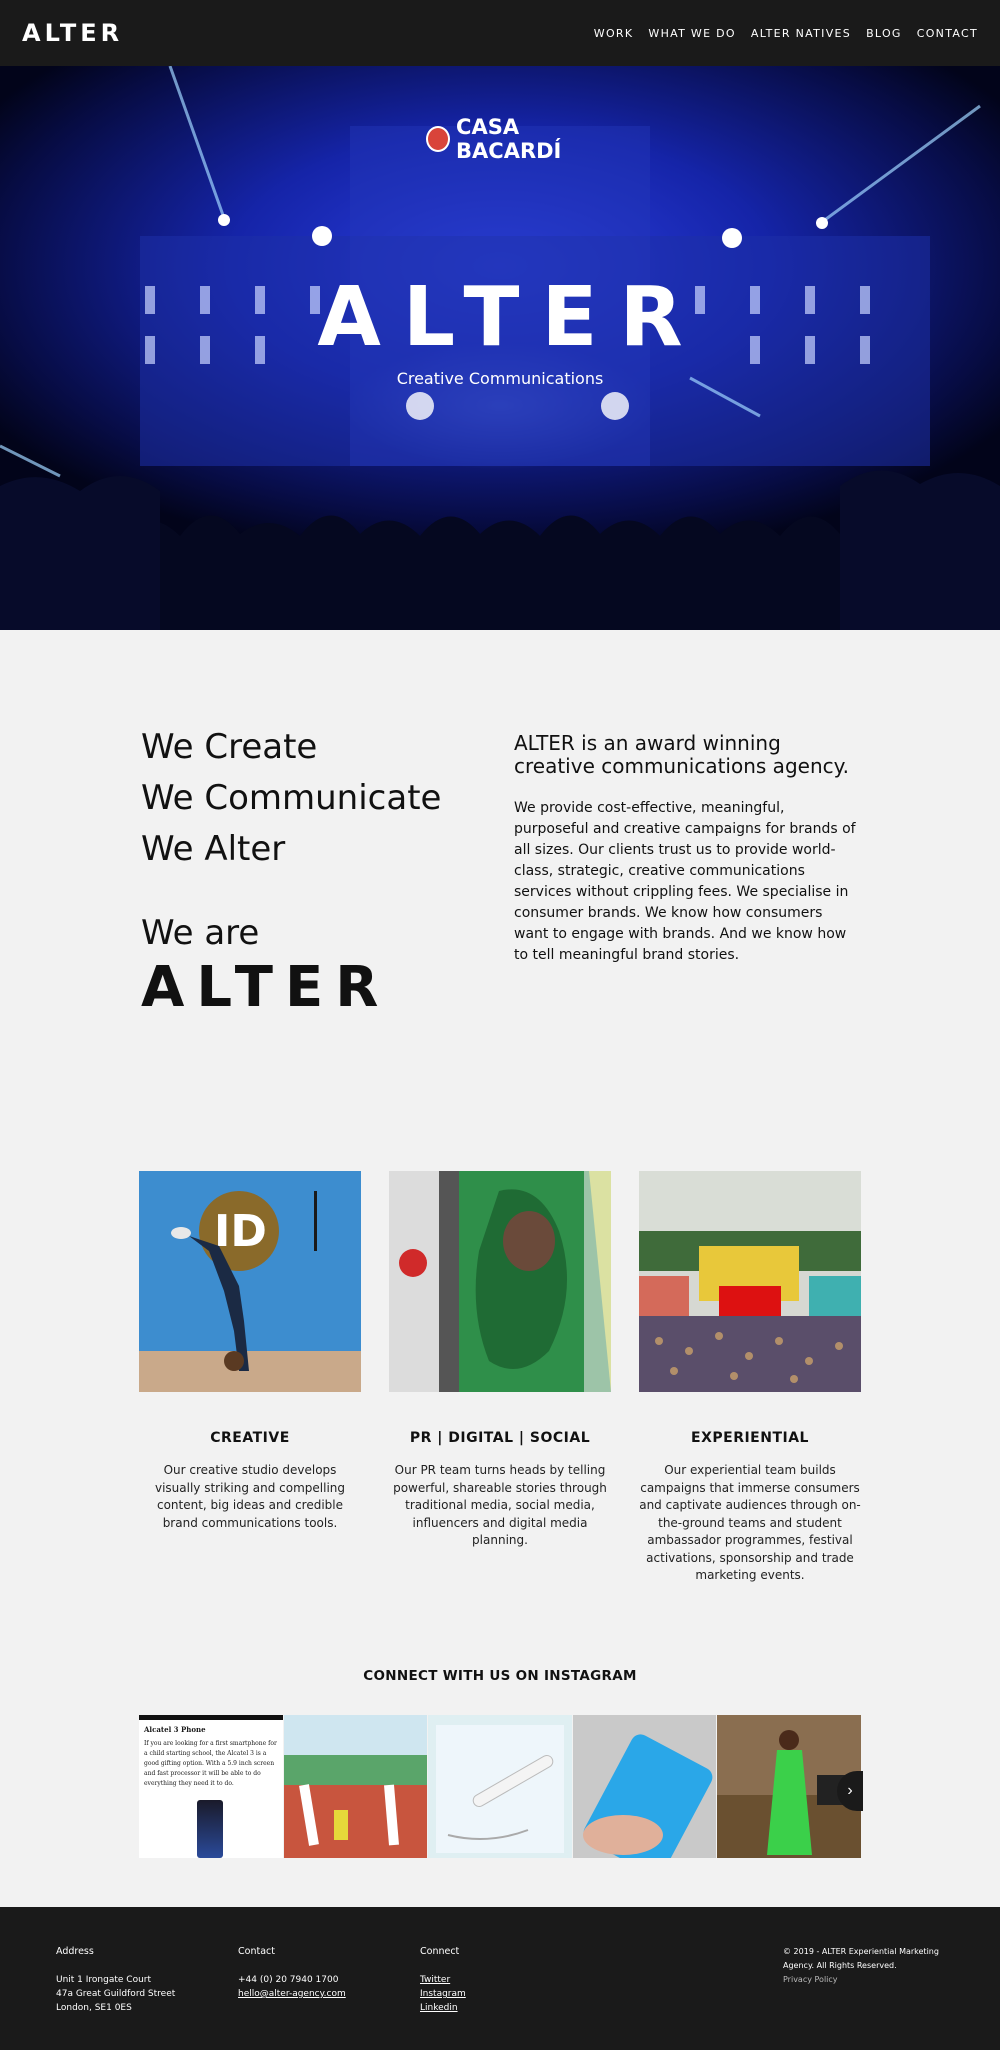  Describe the element at coordinates (801, 33) in the screenshot. I see `nav-alter-natives: ALTER NATIVES` at that location.